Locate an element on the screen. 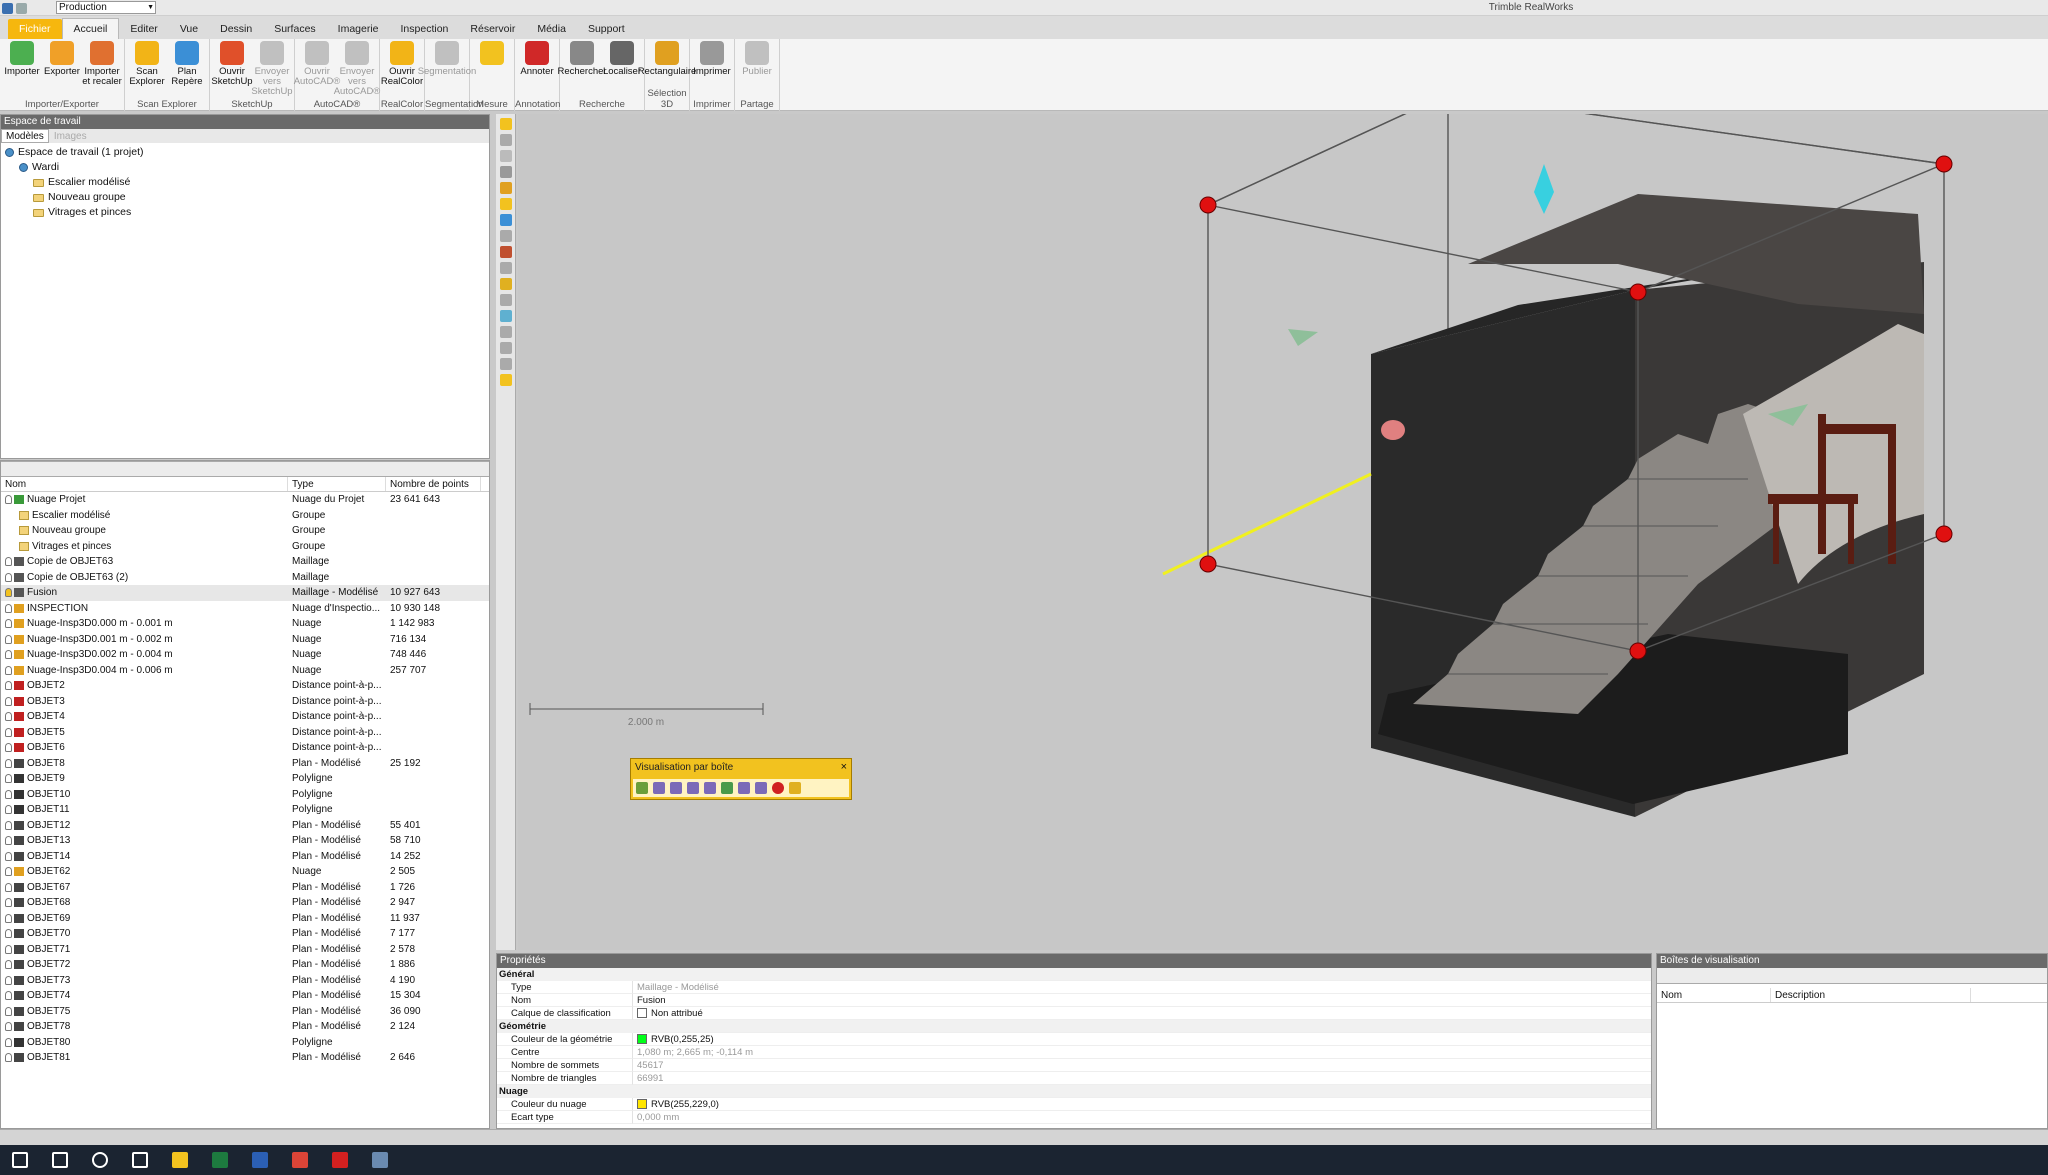 This screenshot has width=2048, height=1175. list-row: Vitrages et pinces Groupe is located at coordinates (245, 547).